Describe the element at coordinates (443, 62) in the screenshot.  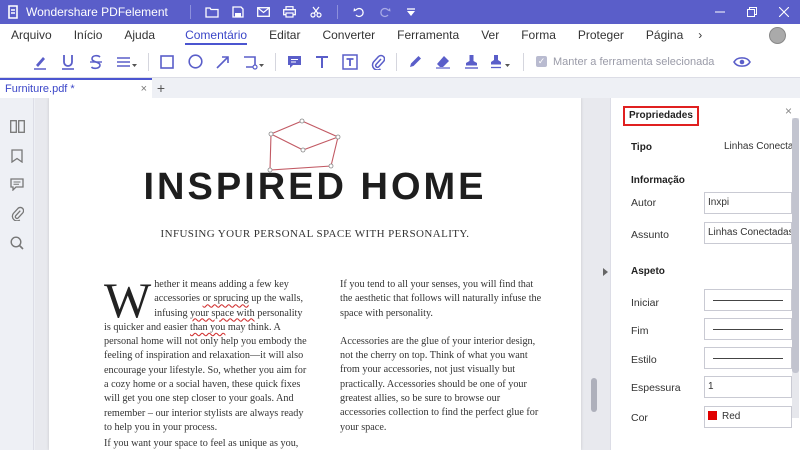
I see `eraser-tool` at that location.